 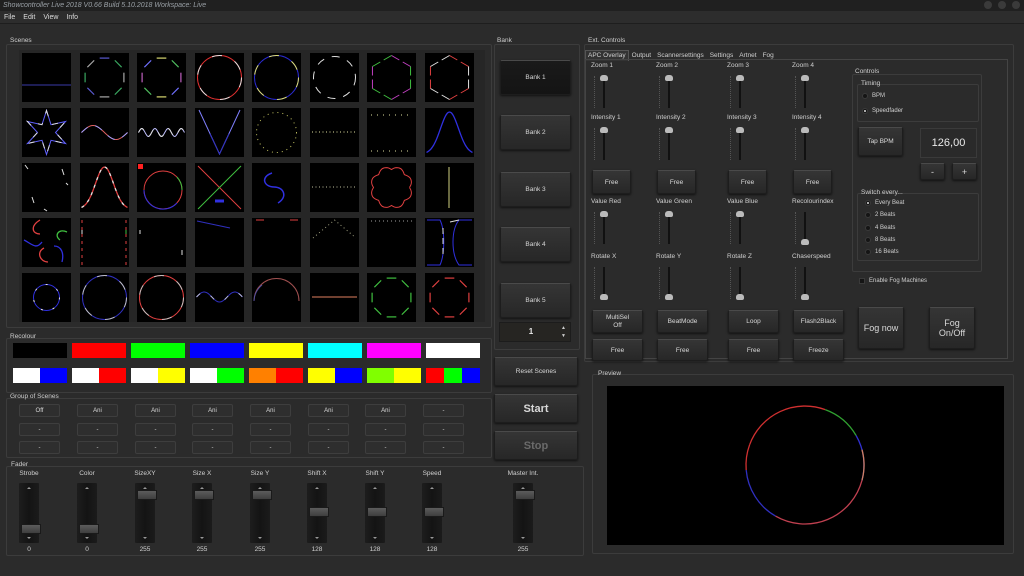 I want to click on group-scene-button: Ani, so click(x=155, y=410).